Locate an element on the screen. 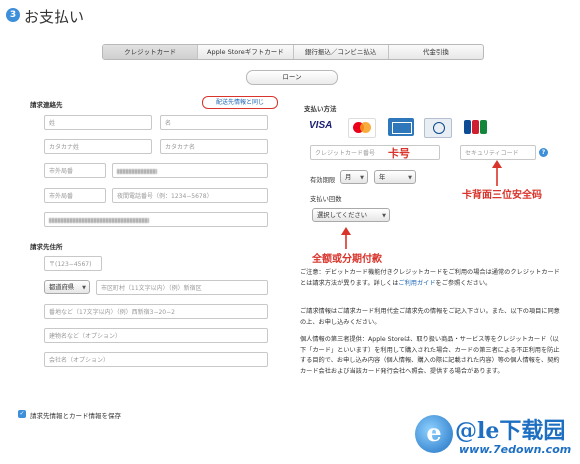 This screenshot has width=580, height=464. watermark-text: @le下载园 is located at coordinates (510, 431).